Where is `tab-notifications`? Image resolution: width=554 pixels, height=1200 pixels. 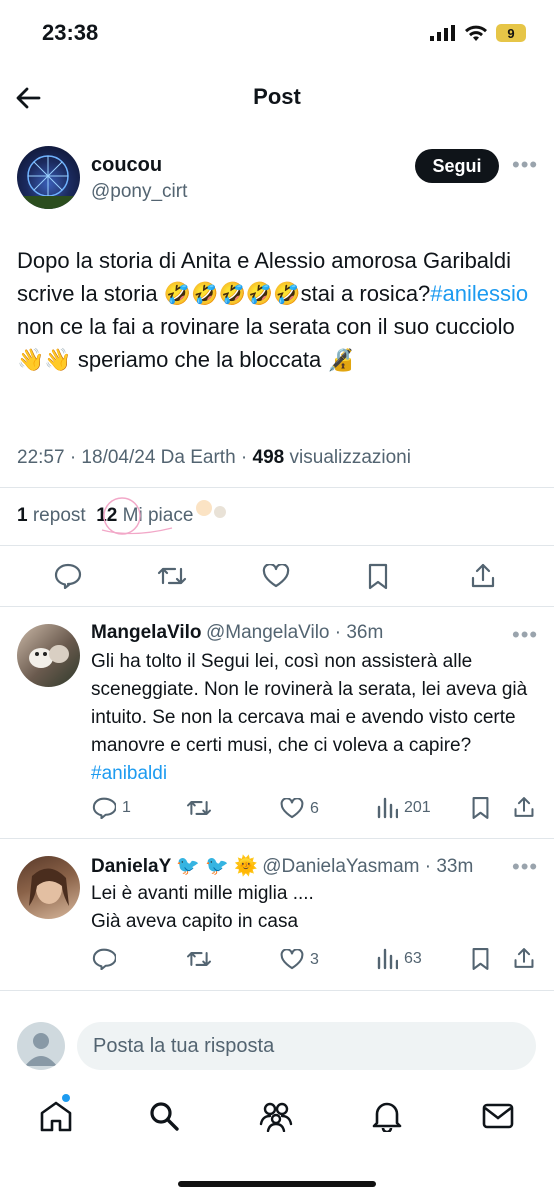 tab-notifications is located at coordinates (387, 1116).